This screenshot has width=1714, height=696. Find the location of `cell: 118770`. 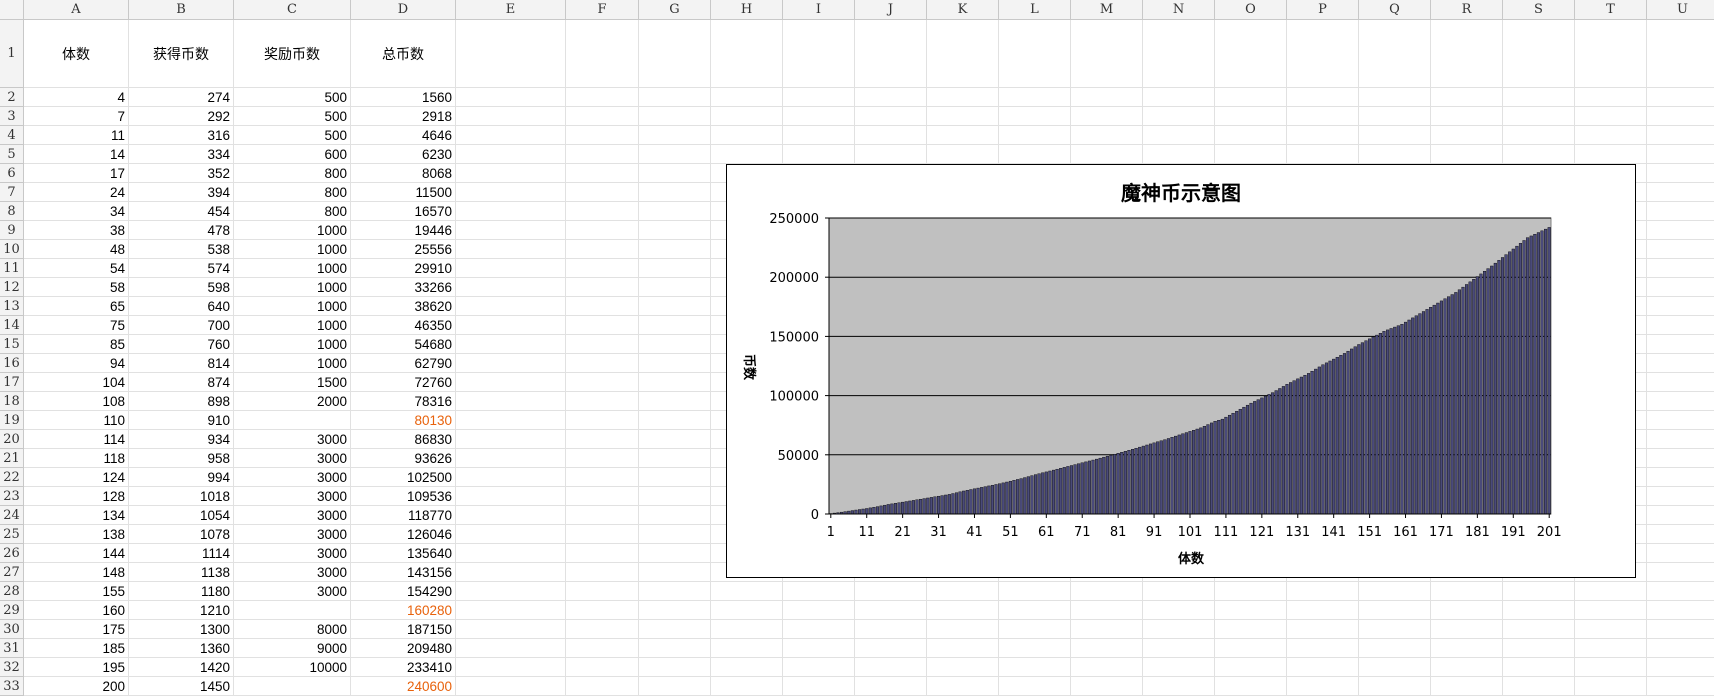

cell: 118770 is located at coordinates (403, 515).